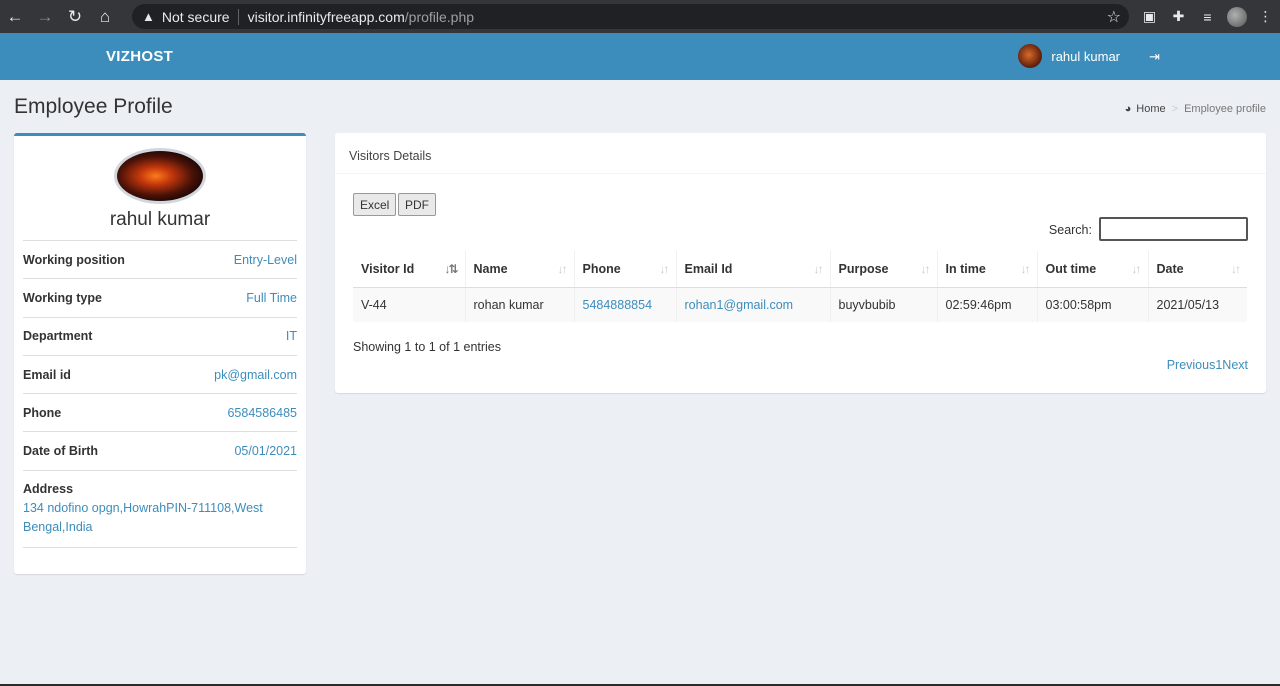  Describe the element at coordinates (708, 268) in the screenshot. I see `column-label: Email Id` at that location.